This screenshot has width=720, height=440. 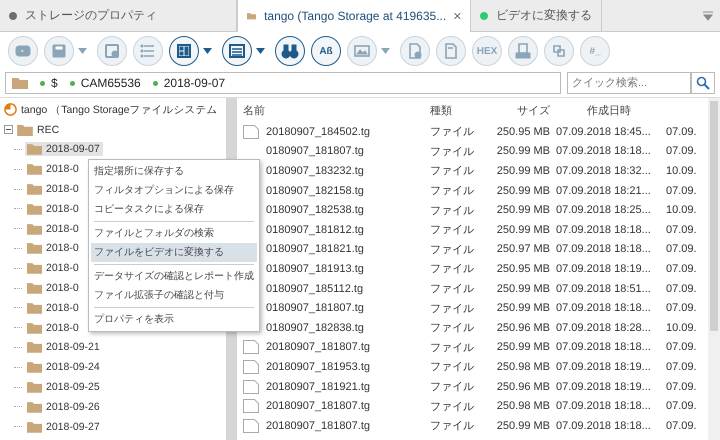 I want to click on table-cell: 0180907_181913.tg, so click(x=315, y=268).